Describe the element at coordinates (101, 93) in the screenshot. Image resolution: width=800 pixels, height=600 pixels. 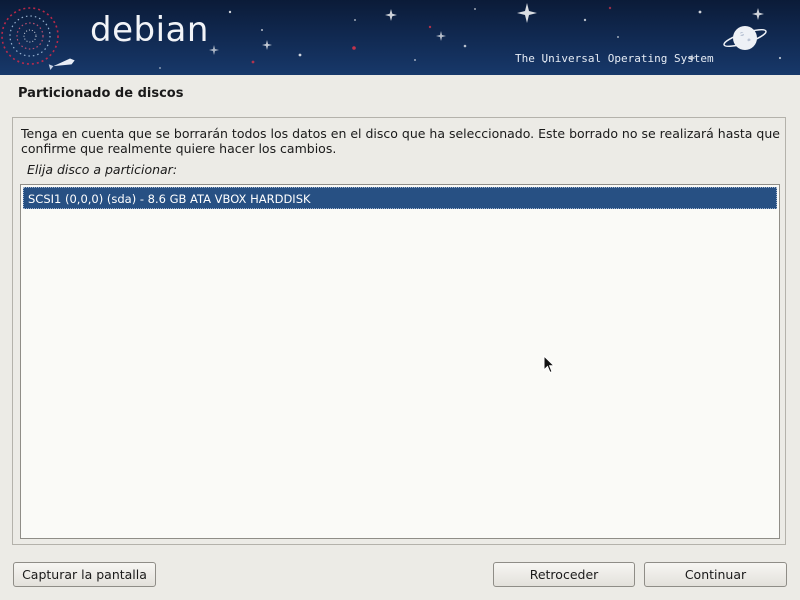
I see `page-title: Particionado de discos` at that location.